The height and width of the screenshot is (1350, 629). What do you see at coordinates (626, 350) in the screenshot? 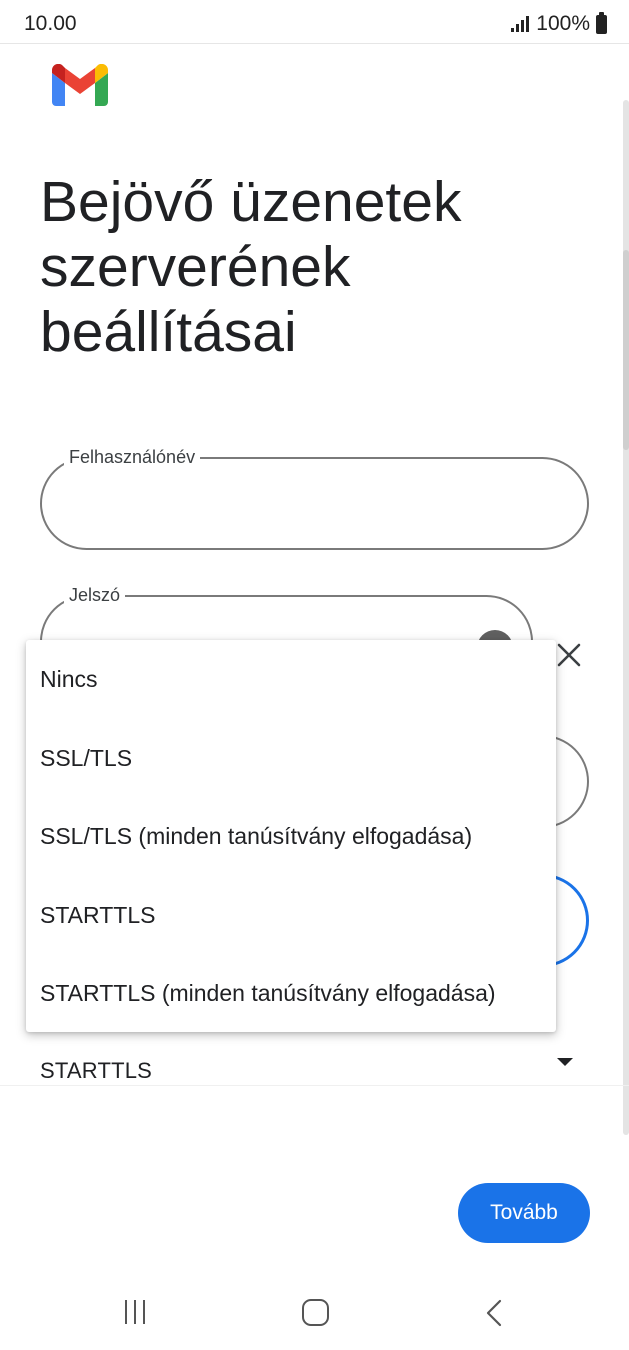
I see `scrollbar-thumb` at bounding box center [626, 350].